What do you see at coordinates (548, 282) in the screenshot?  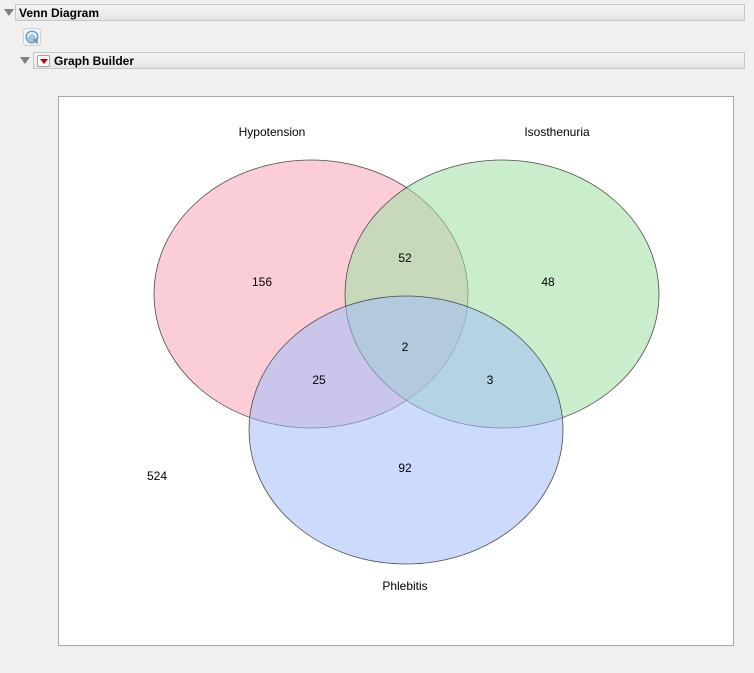 I see `region-isosthenuria-only: 48` at bounding box center [548, 282].